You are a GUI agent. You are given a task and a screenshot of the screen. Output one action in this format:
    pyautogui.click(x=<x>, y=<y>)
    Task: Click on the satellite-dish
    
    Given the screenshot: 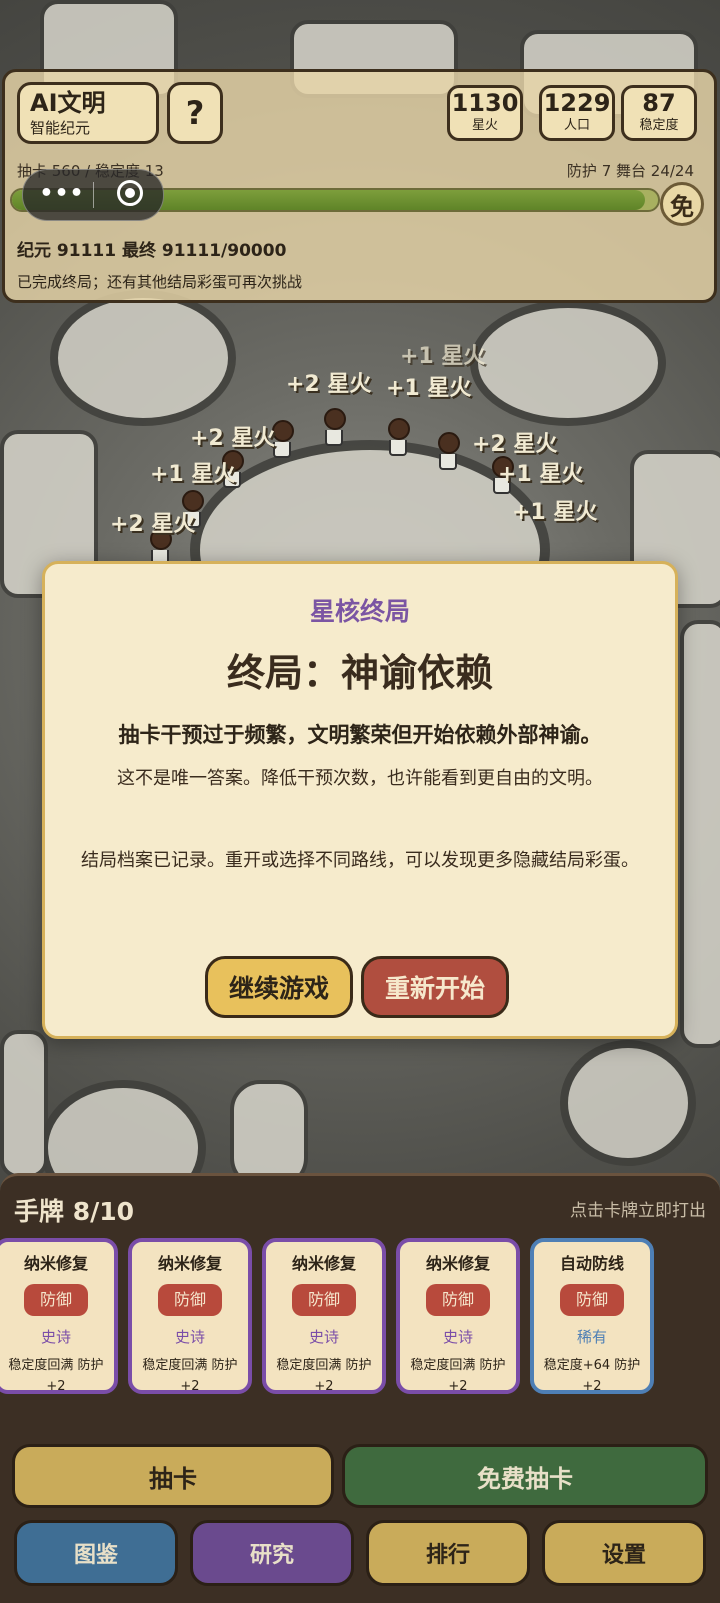 What is the action you would take?
    pyautogui.click(x=628, y=1103)
    